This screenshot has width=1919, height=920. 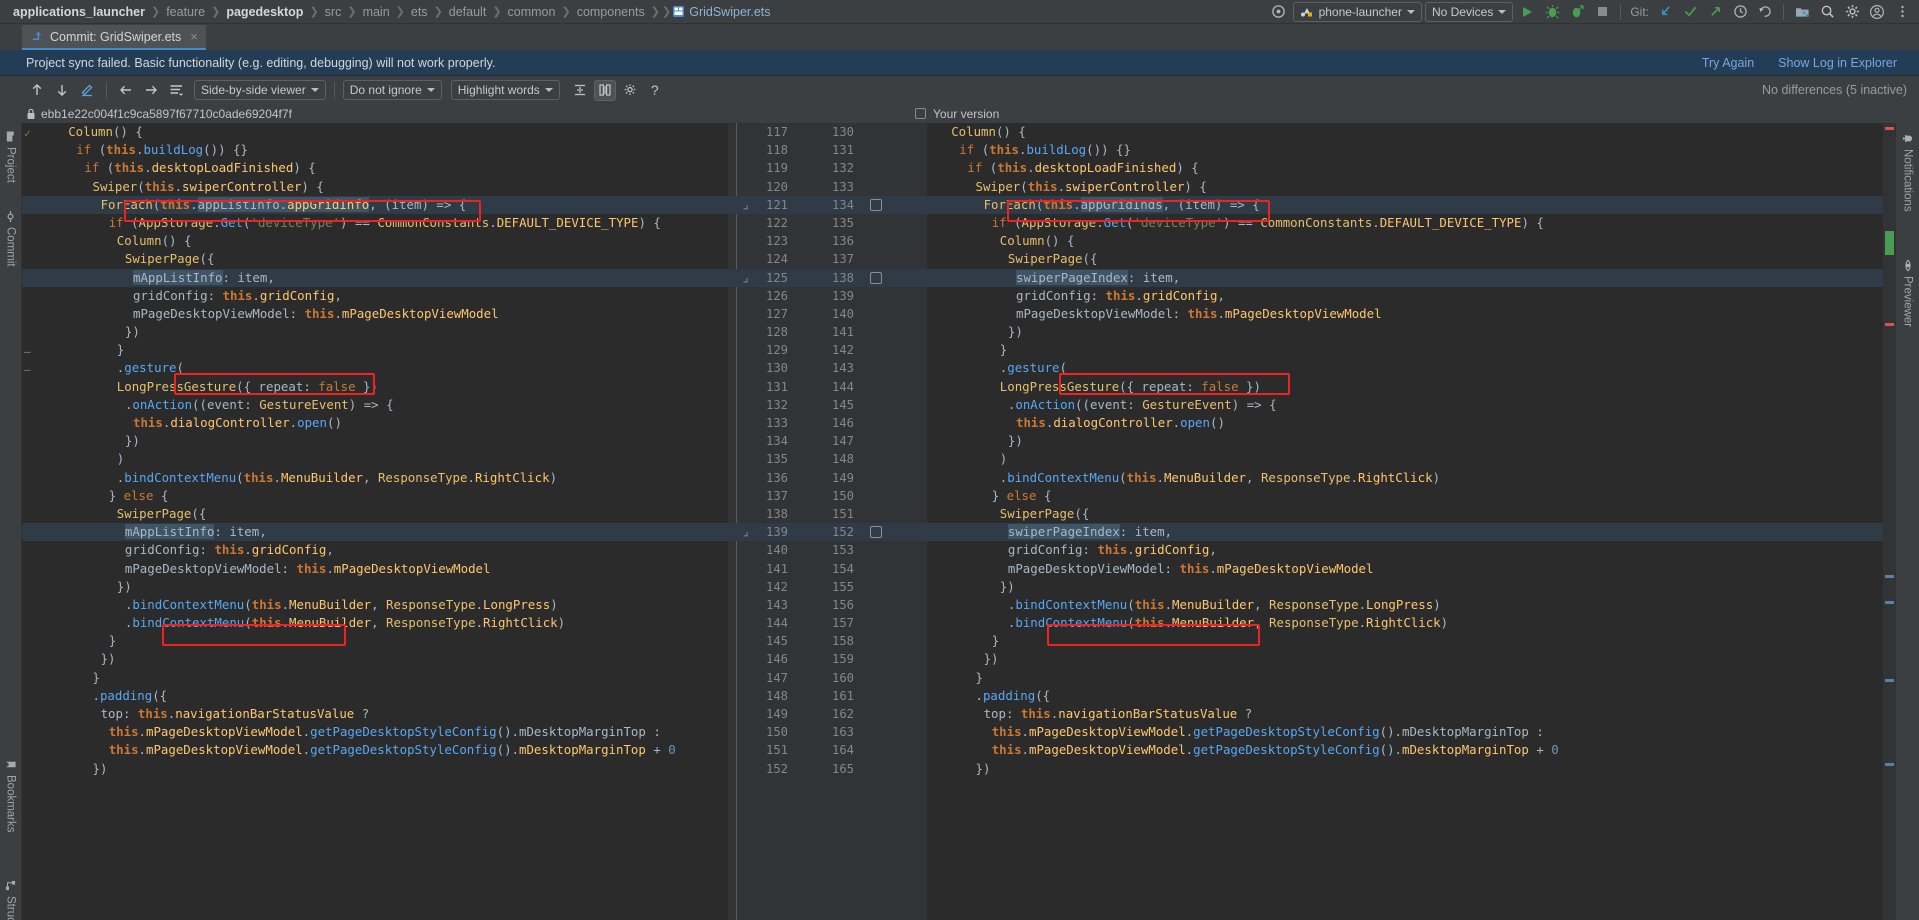 I want to click on stop-icon, so click(x=1602, y=12).